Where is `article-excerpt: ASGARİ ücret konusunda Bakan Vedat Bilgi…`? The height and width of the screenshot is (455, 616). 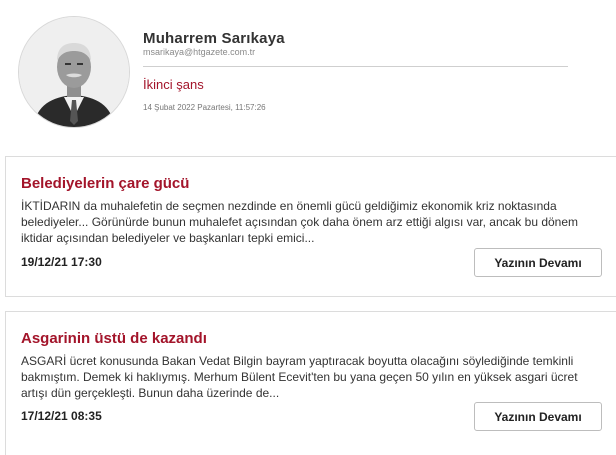 article-excerpt: ASGARİ ücret konusunda Bakan Vedat Bilgi… is located at coordinates (299, 377).